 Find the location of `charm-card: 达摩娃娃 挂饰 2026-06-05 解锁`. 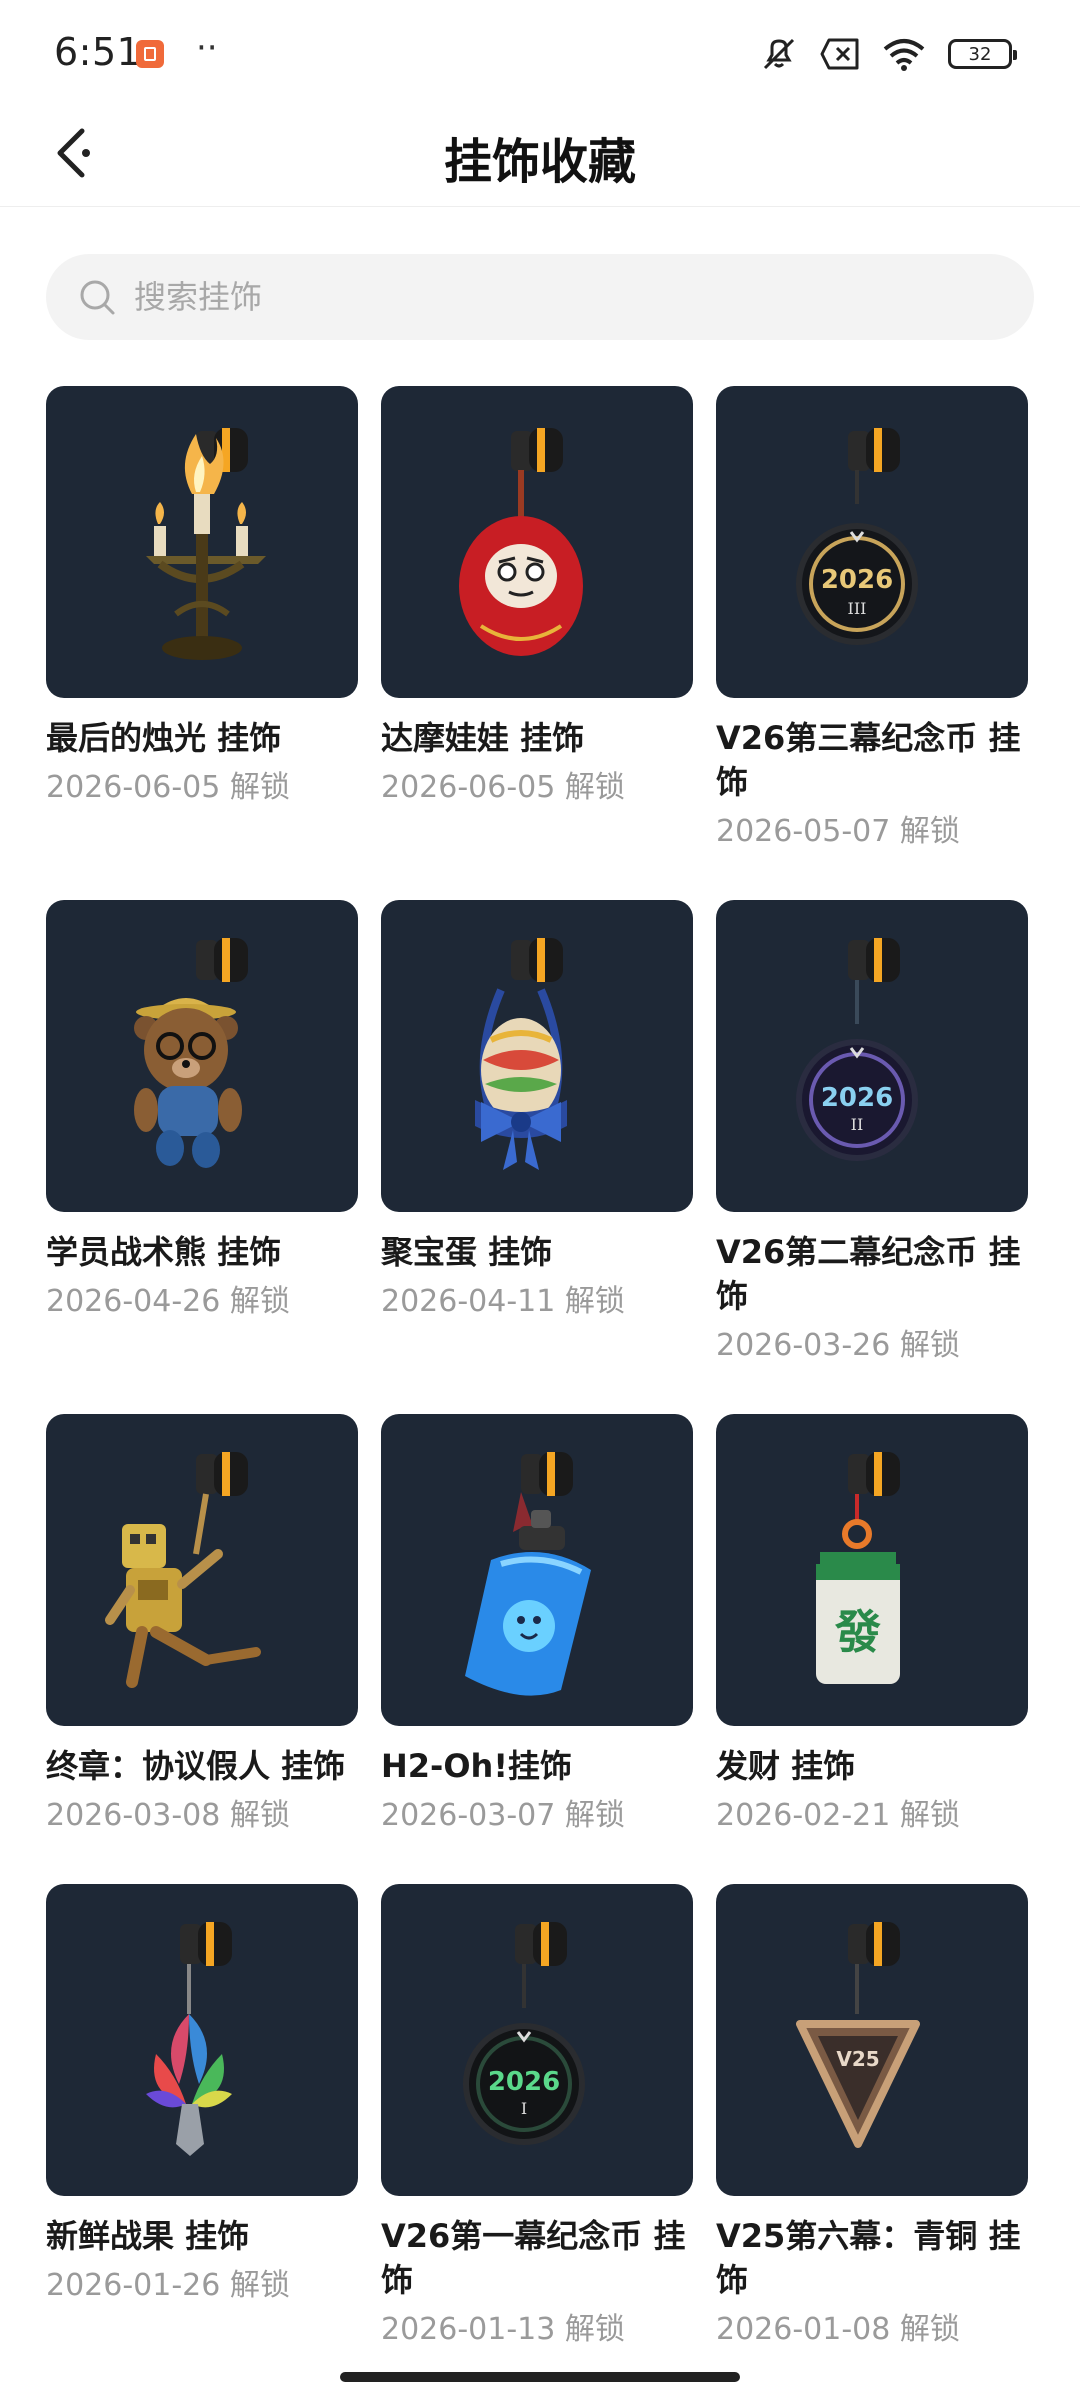

charm-card: 达摩娃娃 挂饰 2026-06-05 解锁 is located at coordinates (537, 597).